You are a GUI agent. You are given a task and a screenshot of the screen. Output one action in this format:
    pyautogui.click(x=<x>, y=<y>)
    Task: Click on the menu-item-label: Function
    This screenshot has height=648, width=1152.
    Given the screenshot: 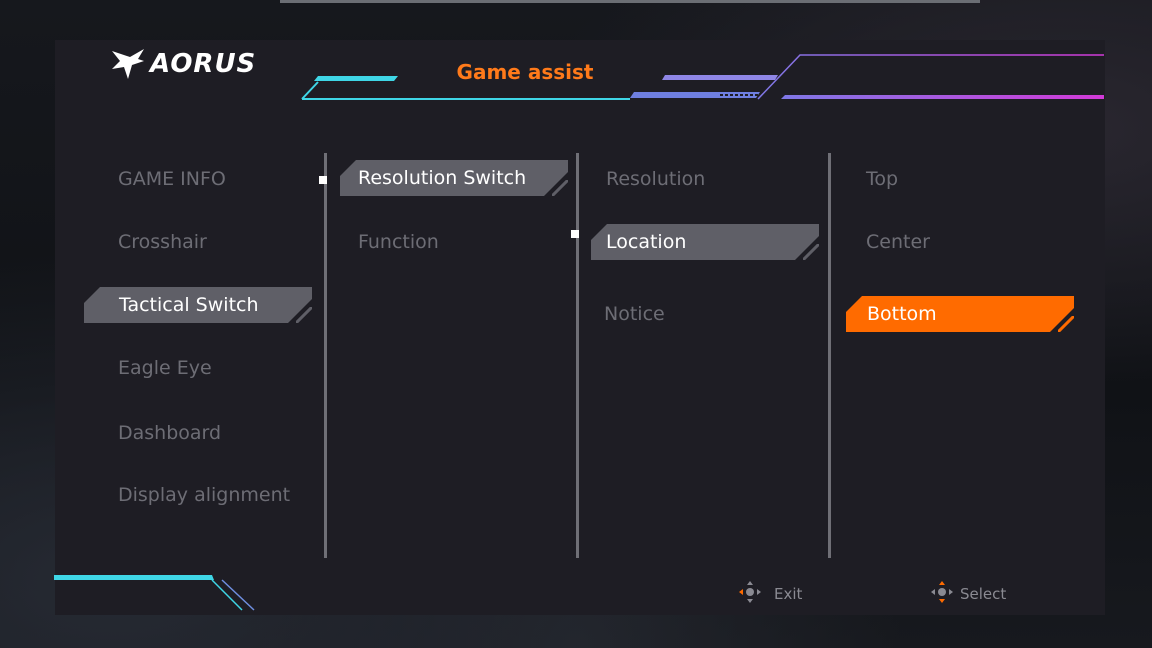 What is the action you would take?
    pyautogui.click(x=398, y=242)
    